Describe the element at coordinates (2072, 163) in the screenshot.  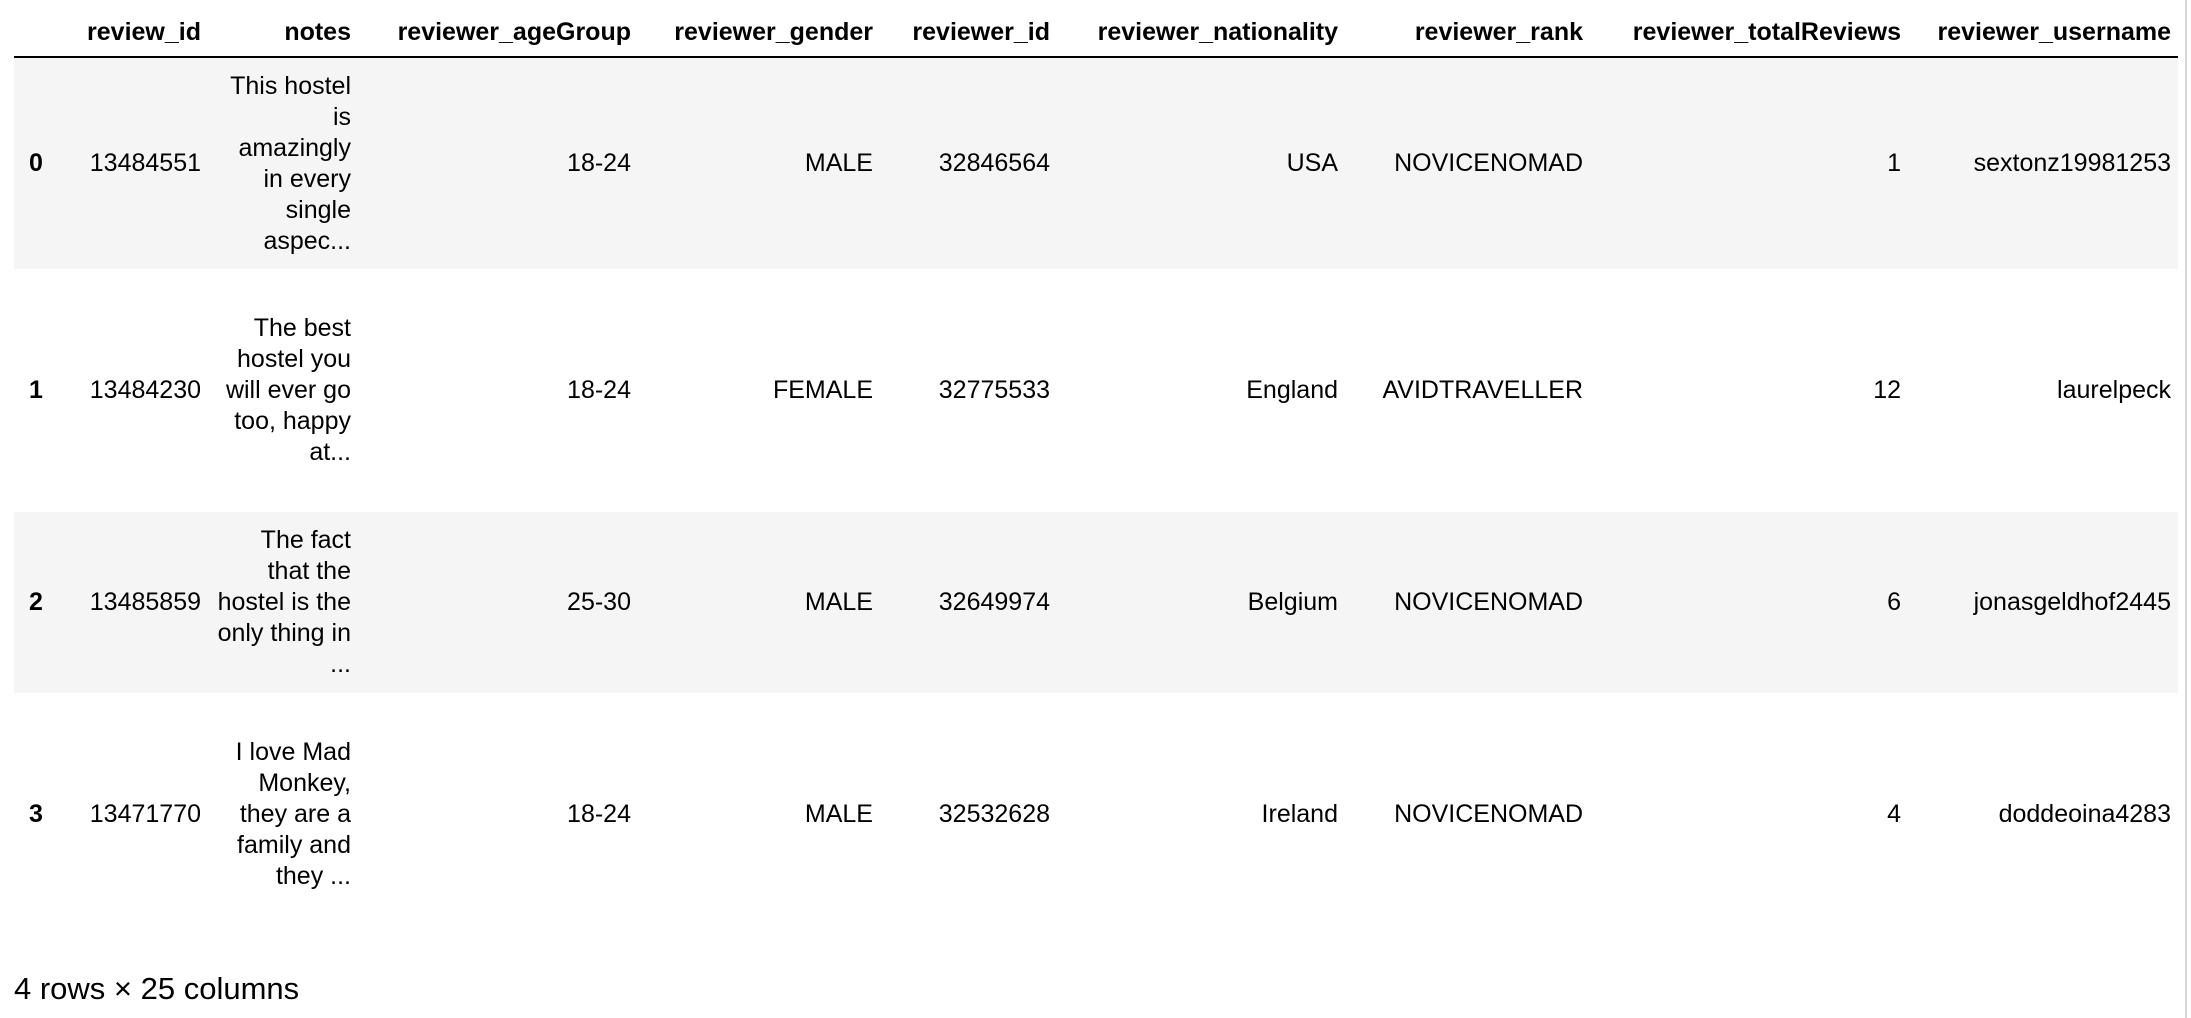
I see `cell-reviewer-username: sextonz19981253` at that location.